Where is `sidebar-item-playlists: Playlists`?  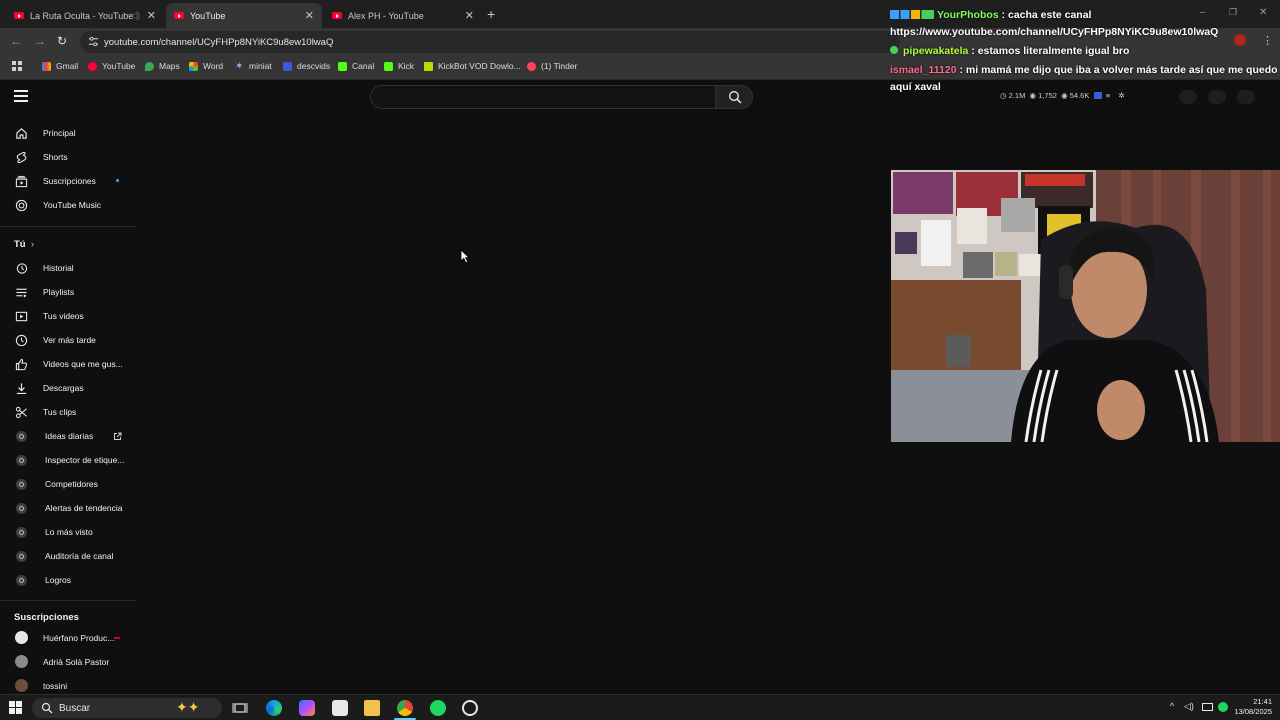
sidebar-item-playlists: Playlists is located at coordinates (69, 292).